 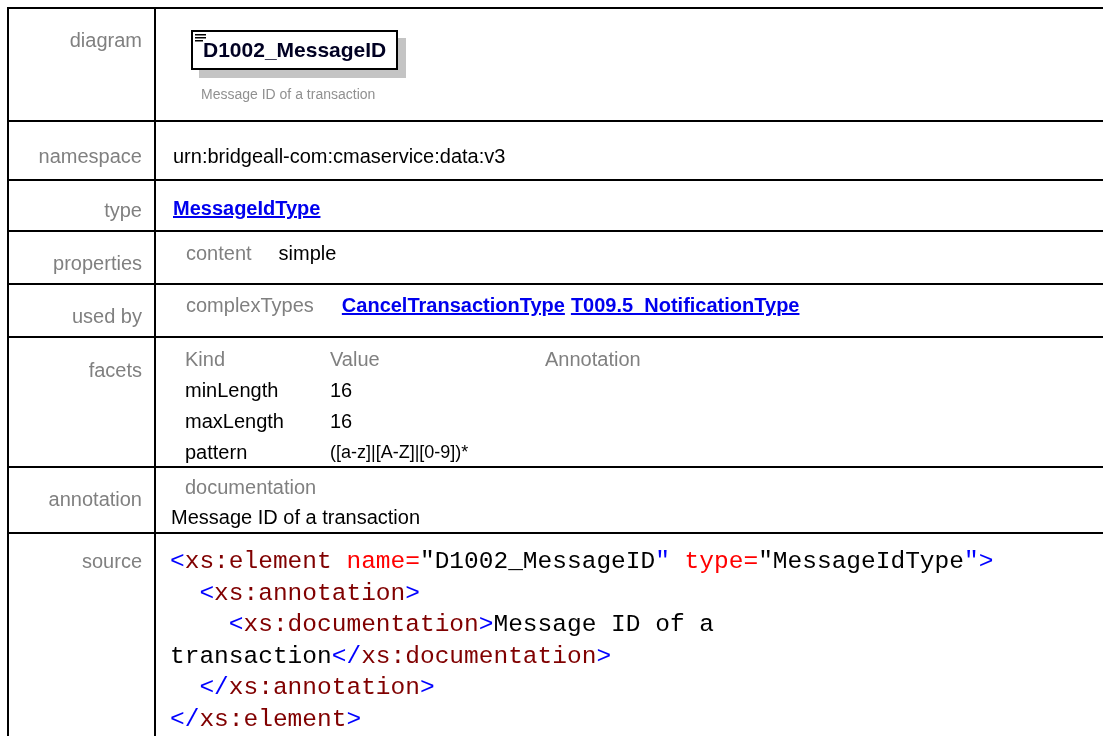 What do you see at coordinates (593, 359) in the screenshot?
I see `column-header: Annotation` at bounding box center [593, 359].